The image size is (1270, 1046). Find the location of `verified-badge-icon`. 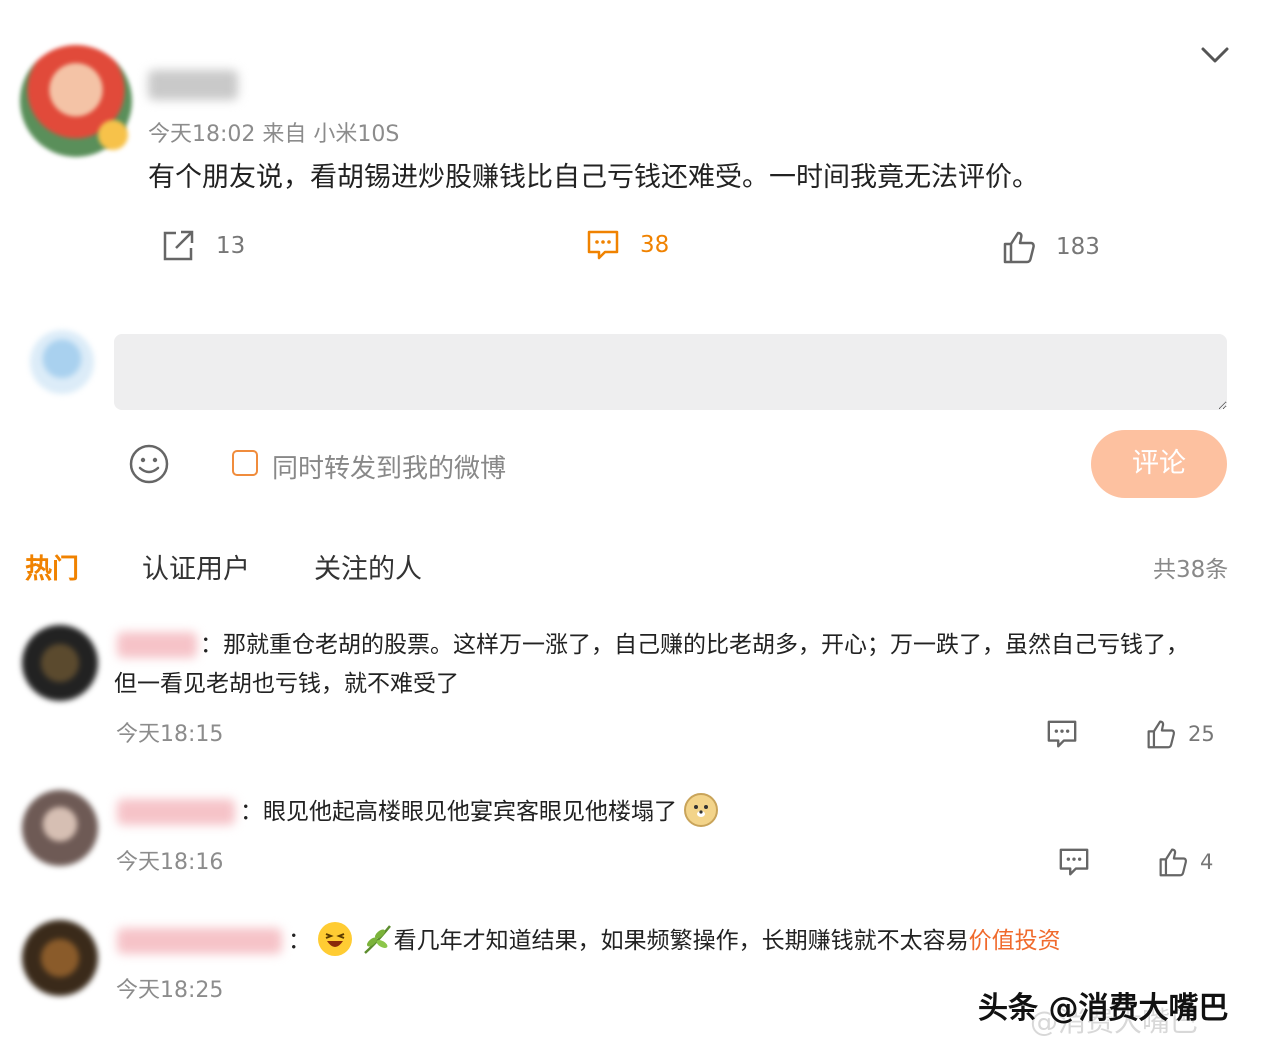

verified-badge-icon is located at coordinates (113, 135).